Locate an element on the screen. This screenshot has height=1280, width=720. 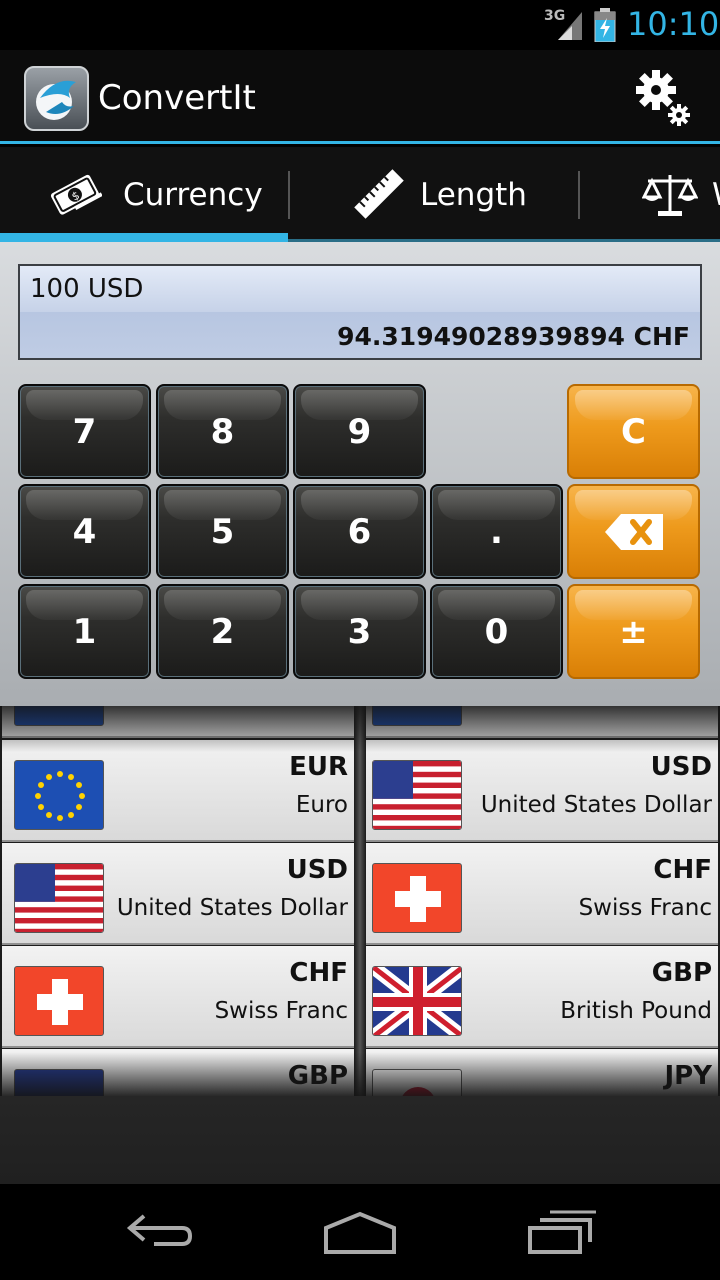
home-icon is located at coordinates (360, 1232).